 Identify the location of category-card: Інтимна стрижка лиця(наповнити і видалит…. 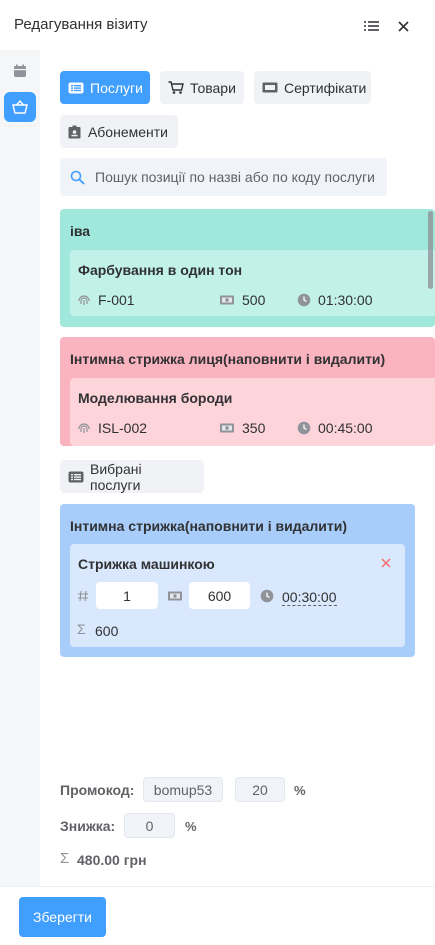
(247, 391).